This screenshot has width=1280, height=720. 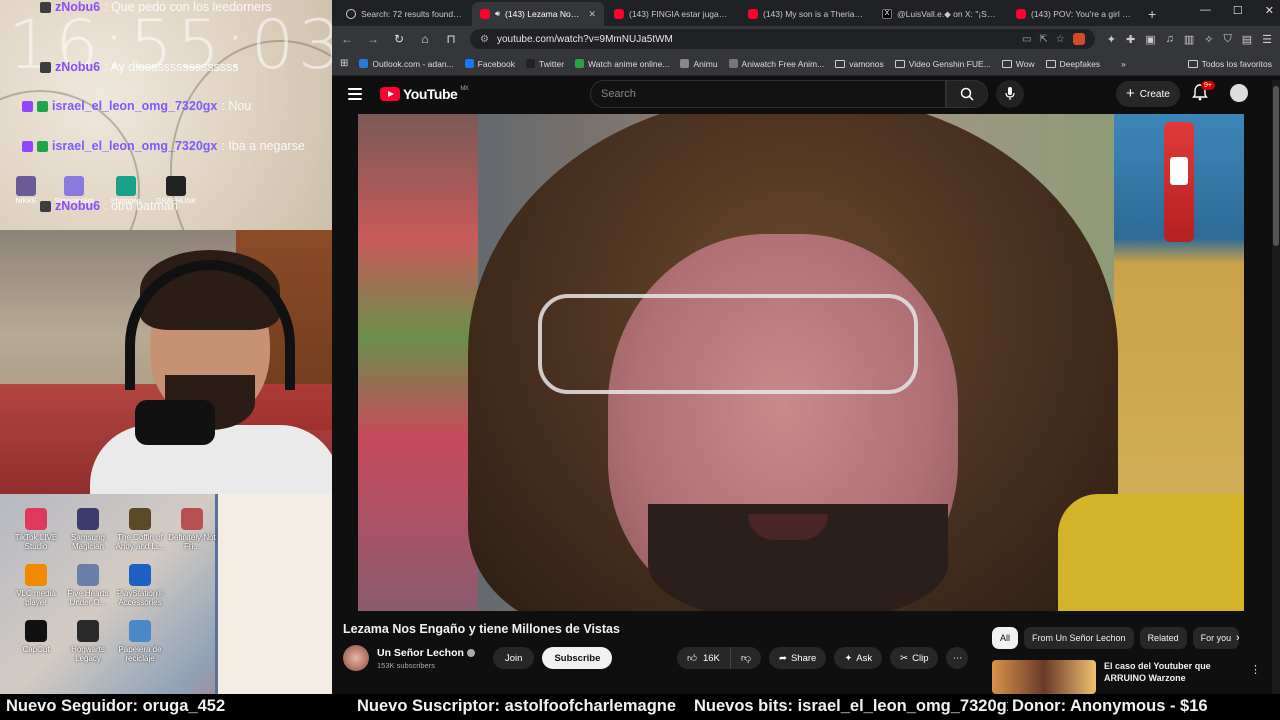 What do you see at coordinates (1111, 39) in the screenshot?
I see `extension-icon: ✦` at bounding box center [1111, 39].